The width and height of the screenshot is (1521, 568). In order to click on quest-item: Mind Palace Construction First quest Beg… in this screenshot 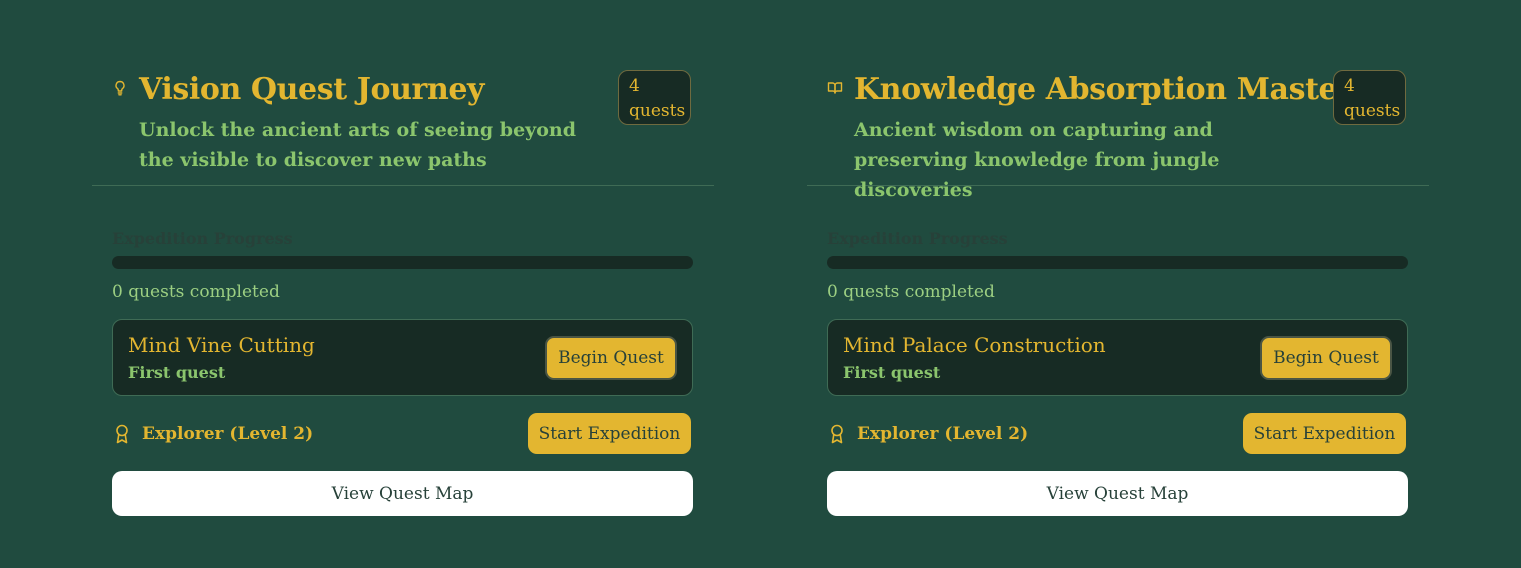, I will do `click(1117, 357)`.